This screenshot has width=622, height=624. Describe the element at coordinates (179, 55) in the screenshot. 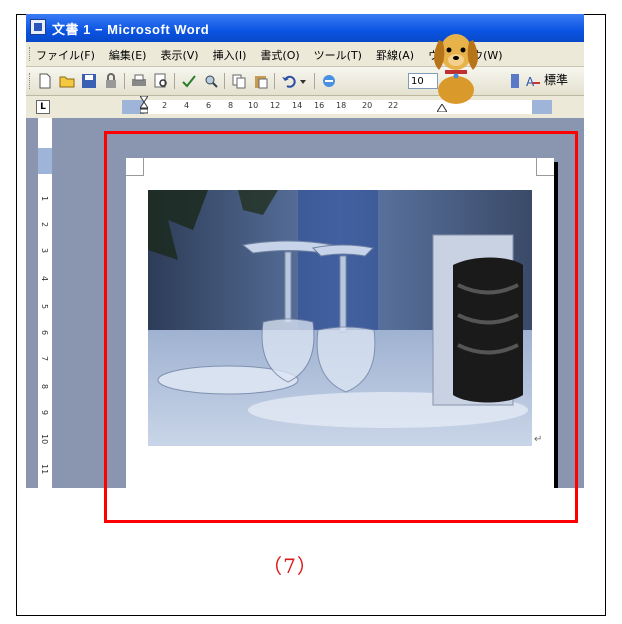

I see `menu-view: 表示(V)` at that location.